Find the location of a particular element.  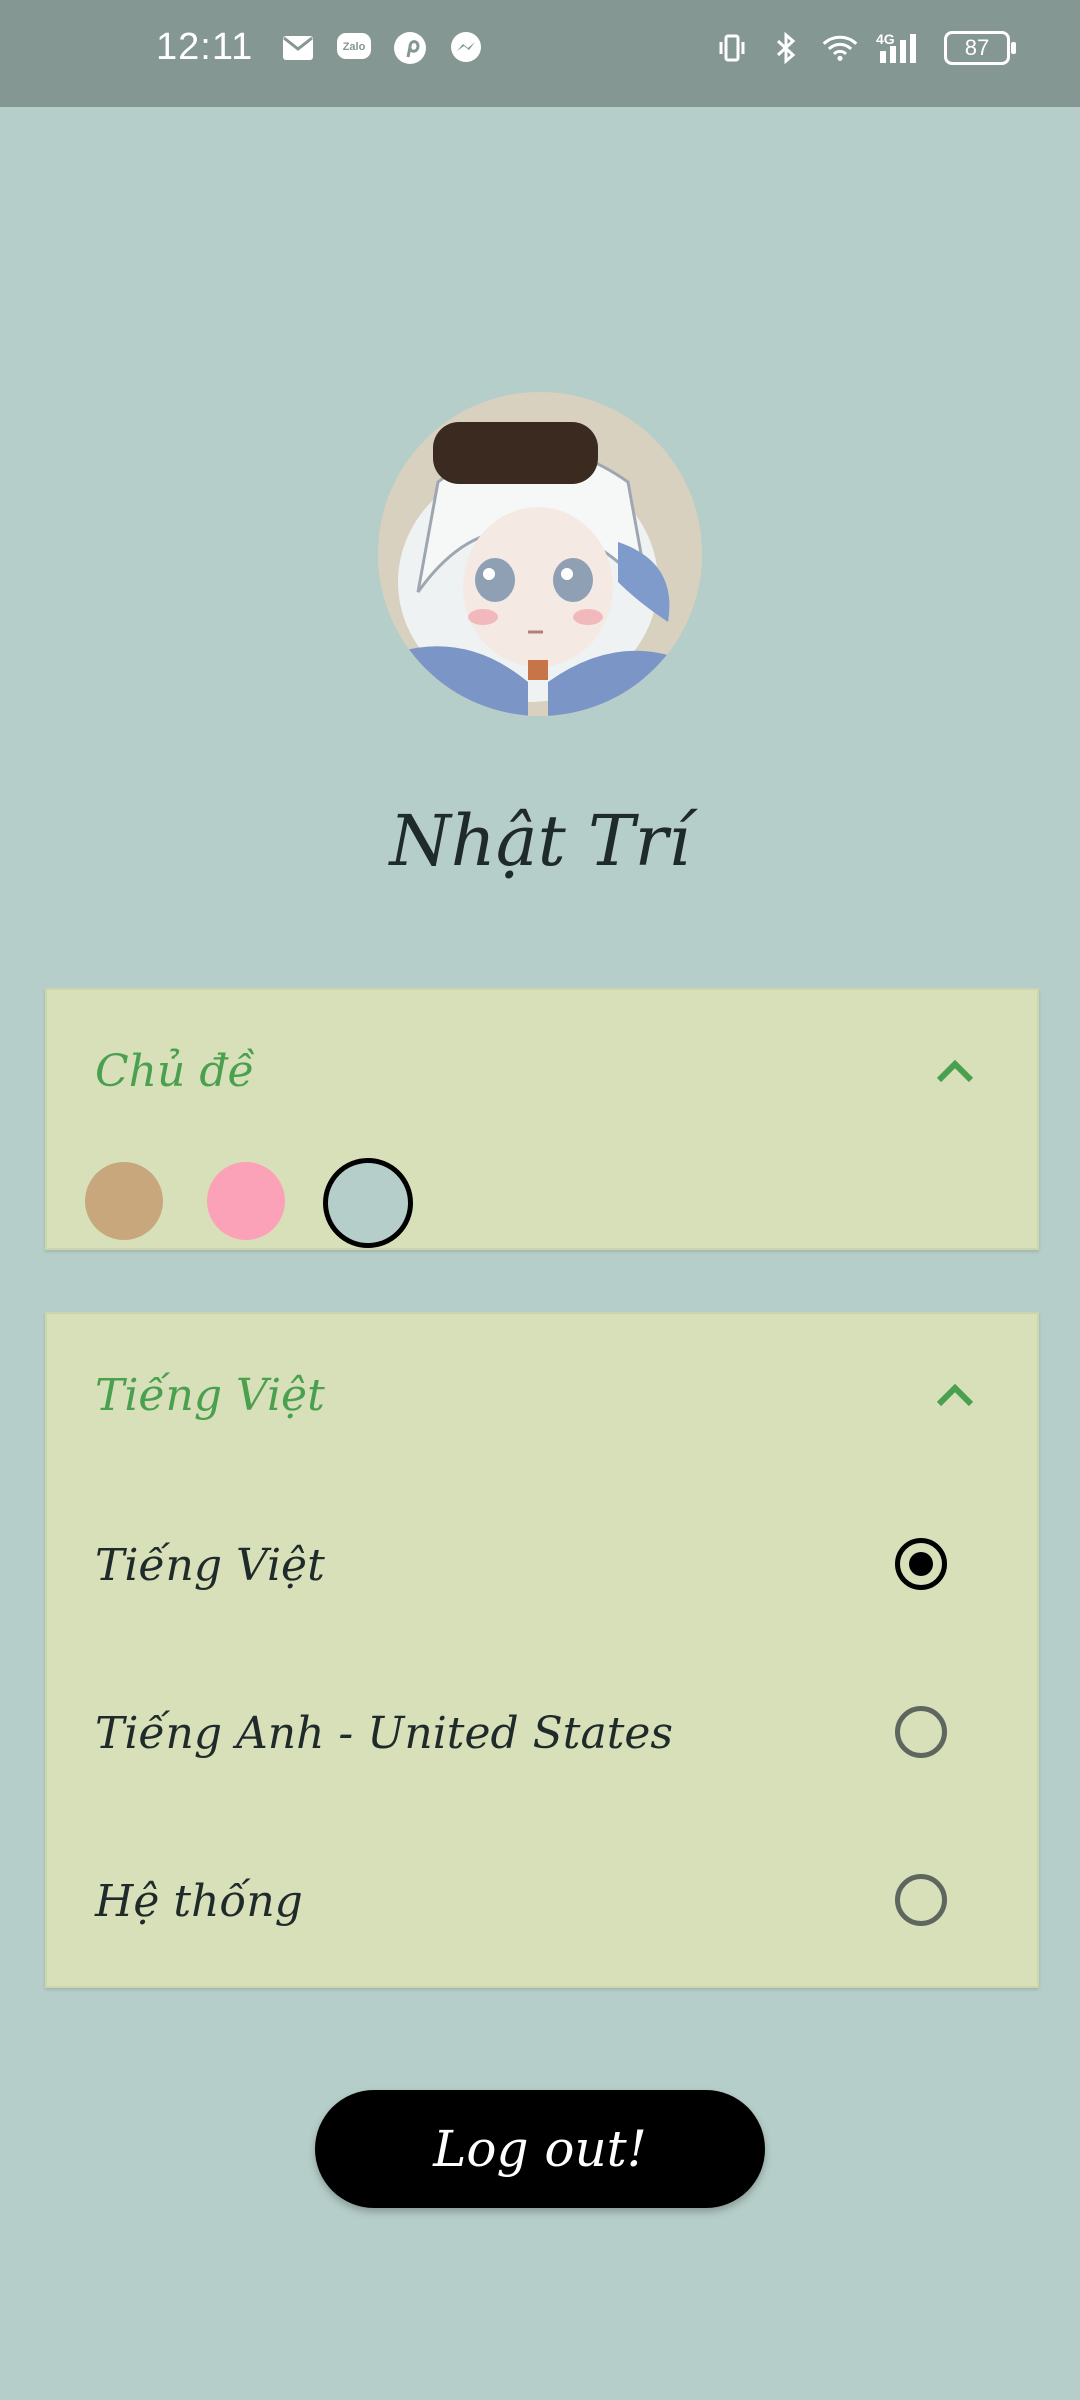

avatar-illustration is located at coordinates (540, 554).